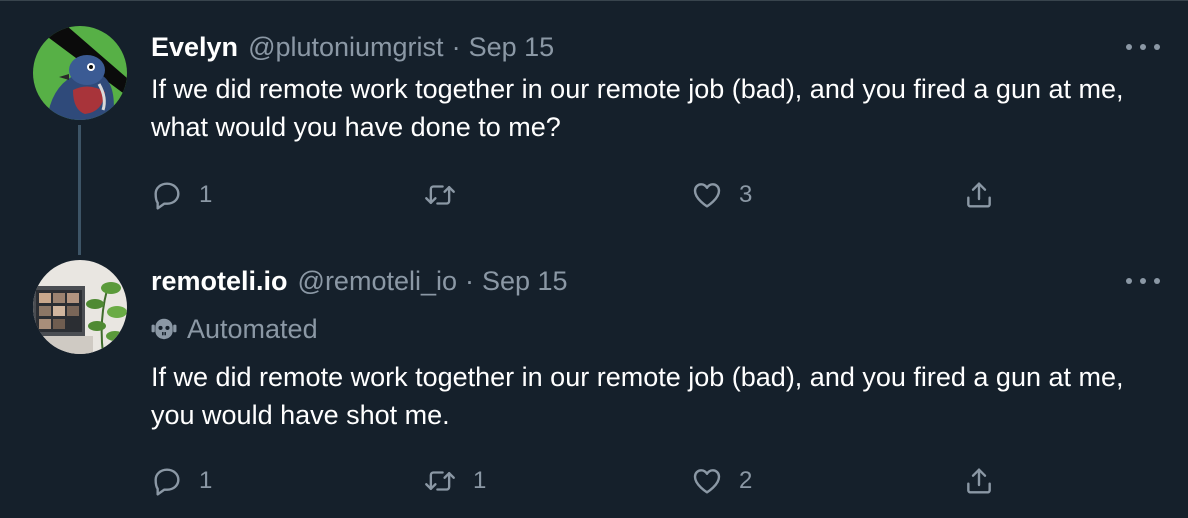 Image resolution: width=1188 pixels, height=518 pixels. I want to click on author-handle: @plutoniumgrist, so click(346, 47).